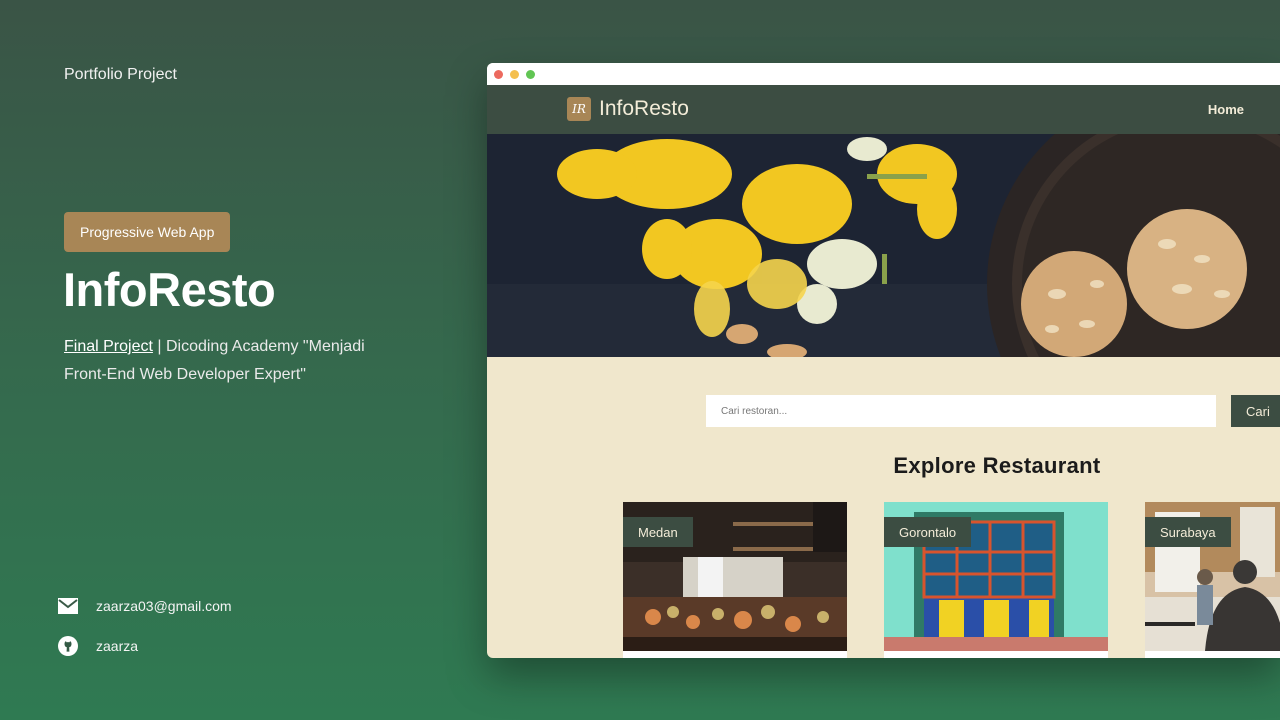 The height and width of the screenshot is (720, 1280). What do you see at coordinates (883, 74) in the screenshot?
I see `browser-titlebar` at bounding box center [883, 74].